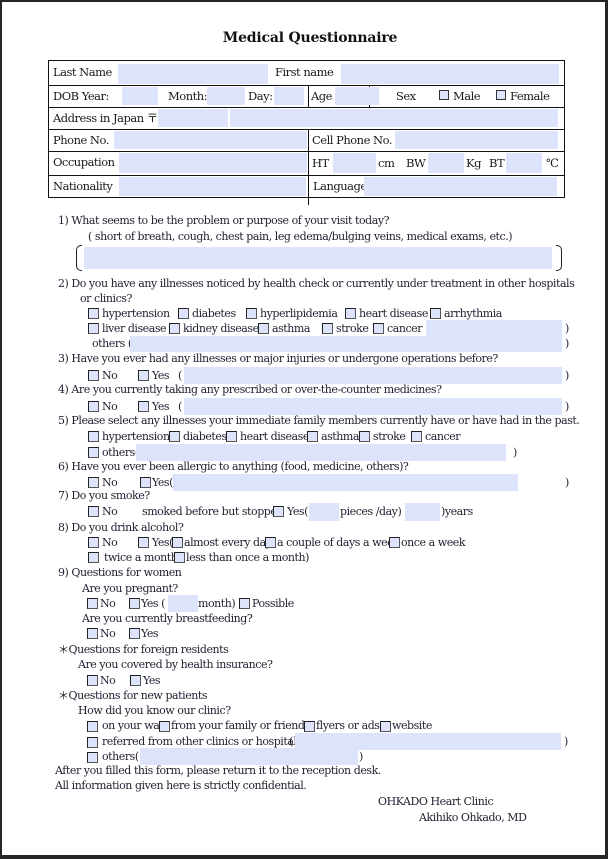 The width and height of the screenshot is (608, 859). Describe the element at coordinates (467, 96) in the screenshot. I see `male-label: Male` at that location.